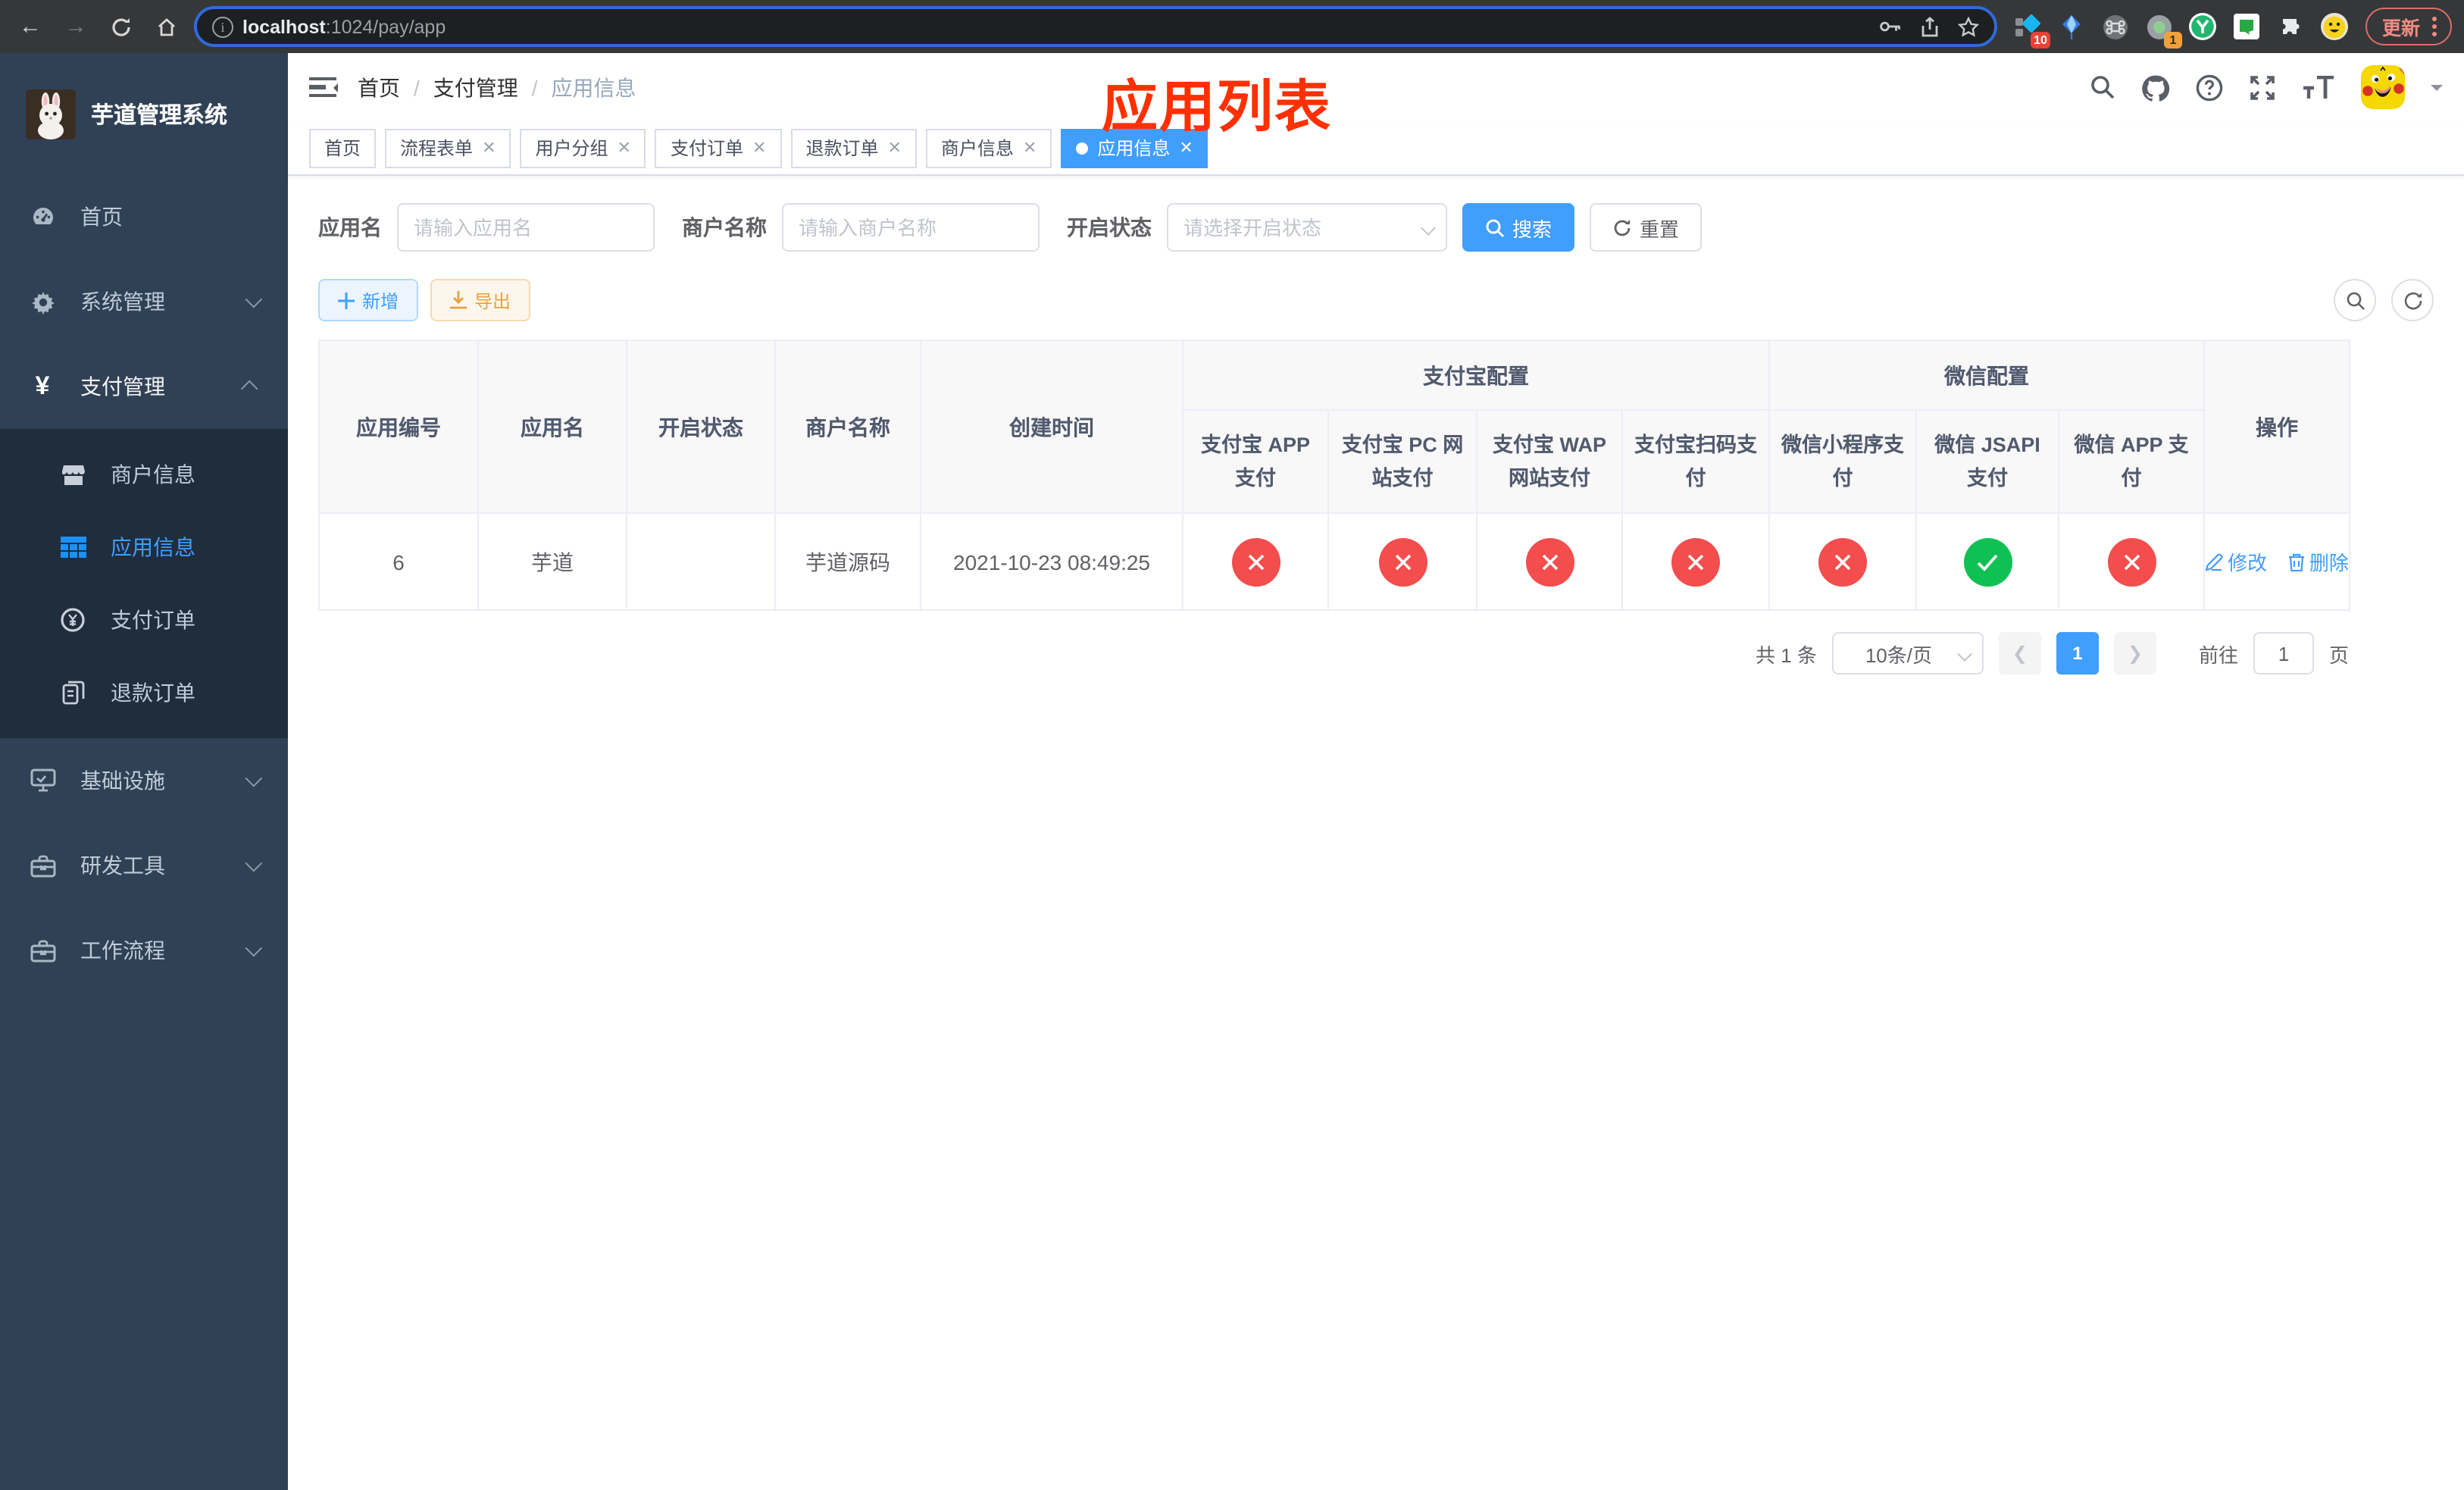  Describe the element at coordinates (2335, 27) in the screenshot. I see `browser-profile-avatar` at that location.